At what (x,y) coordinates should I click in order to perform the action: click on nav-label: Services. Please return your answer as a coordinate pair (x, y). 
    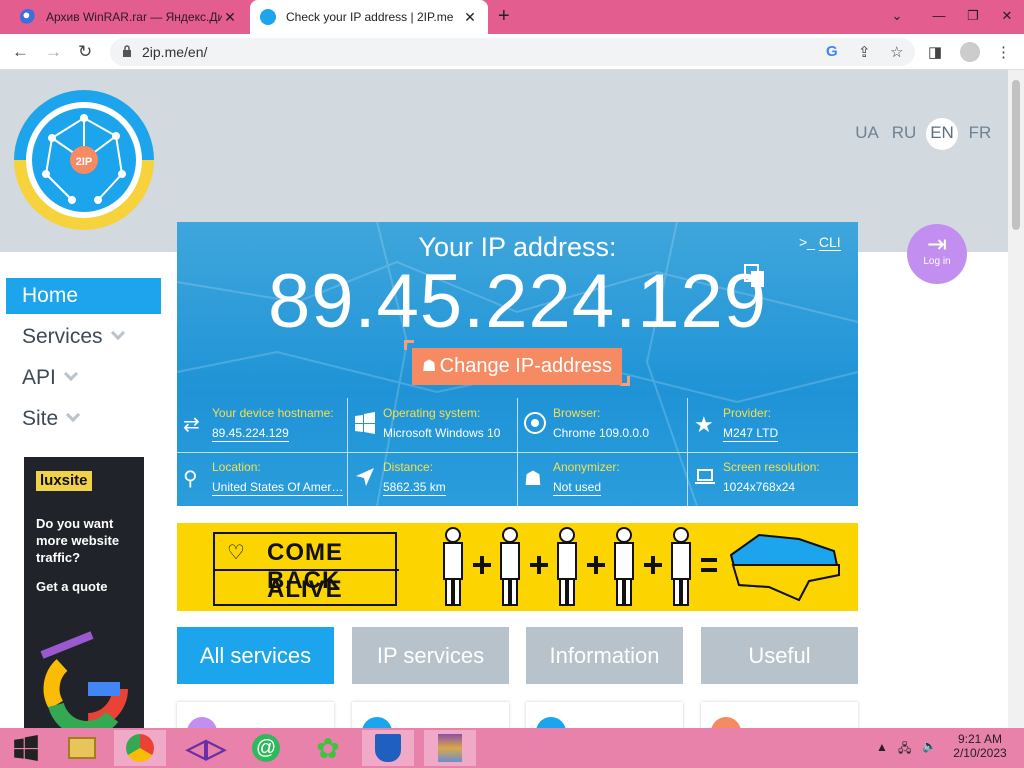
    Looking at the image, I should click on (62, 336).